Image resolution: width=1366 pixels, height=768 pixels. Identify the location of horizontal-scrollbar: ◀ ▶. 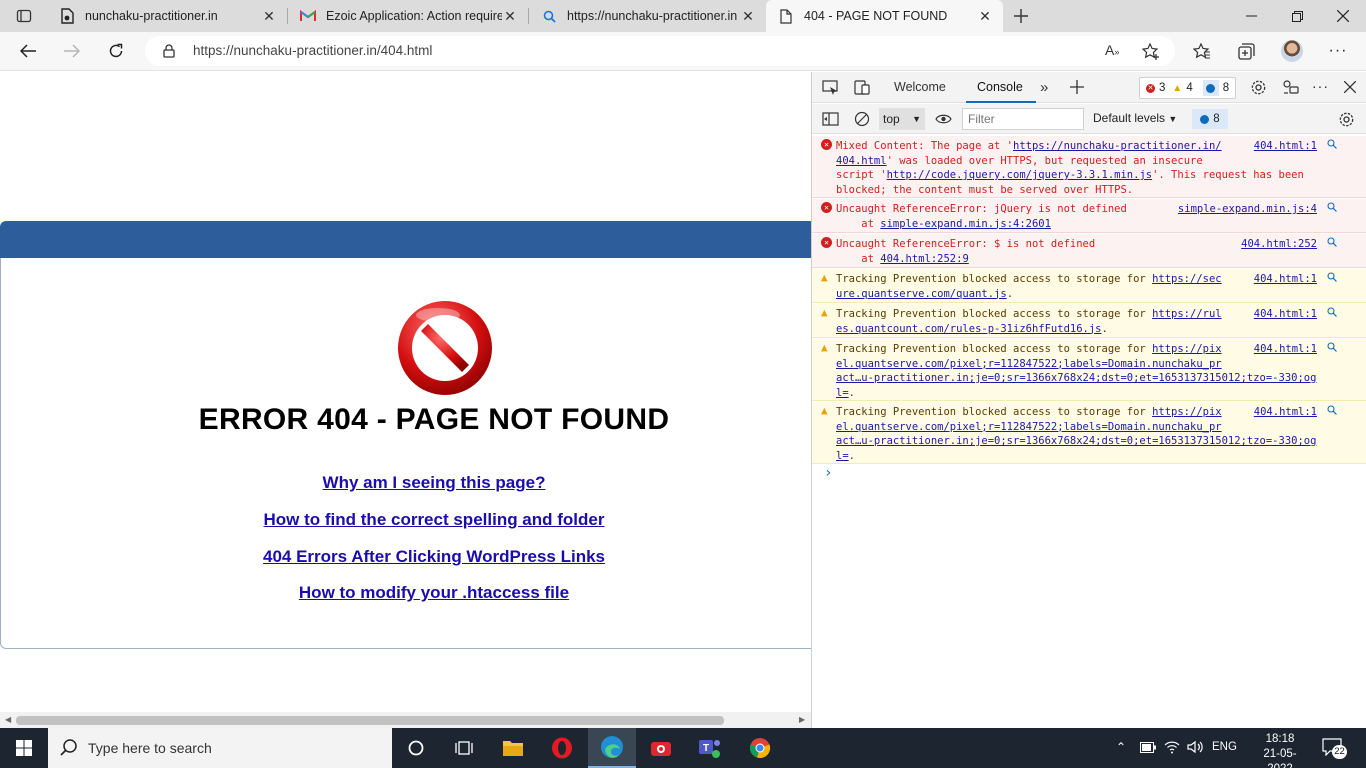
(405, 720).